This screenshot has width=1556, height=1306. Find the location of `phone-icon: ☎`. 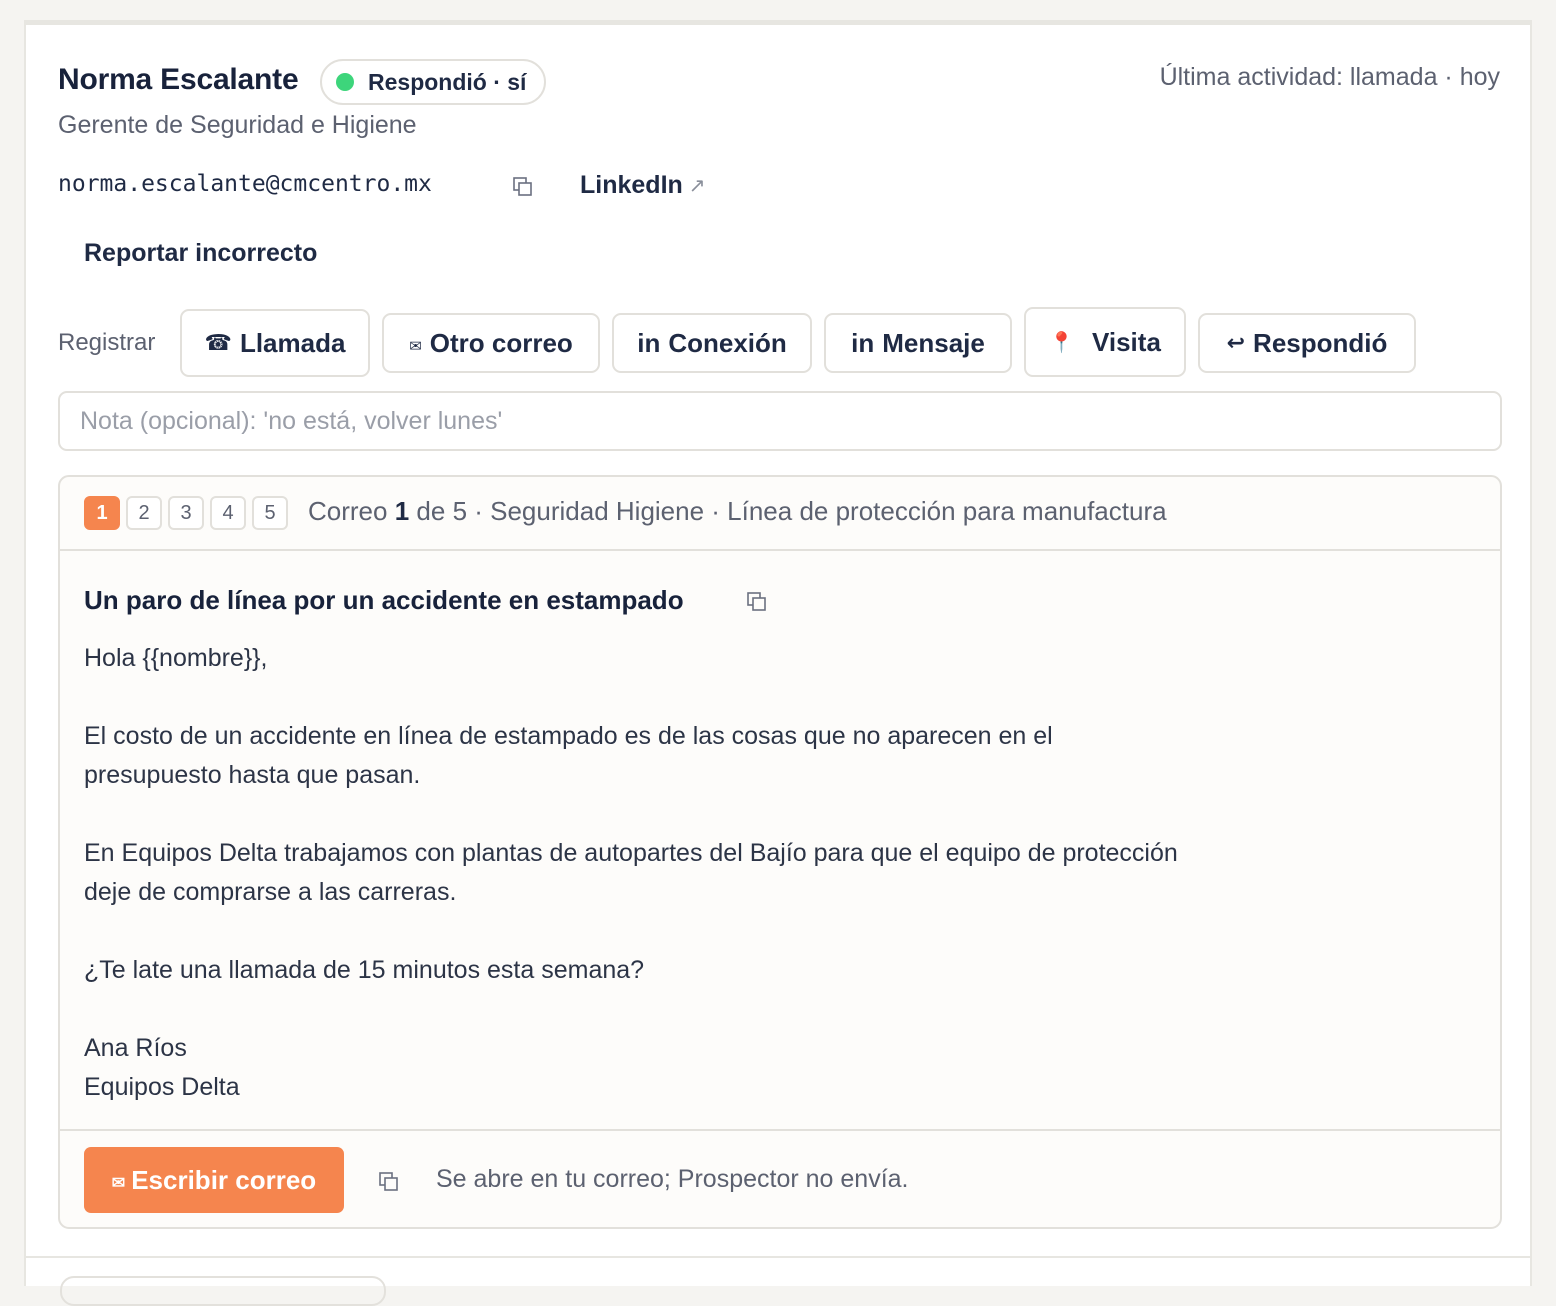

phone-icon: ☎ is located at coordinates (218, 342).